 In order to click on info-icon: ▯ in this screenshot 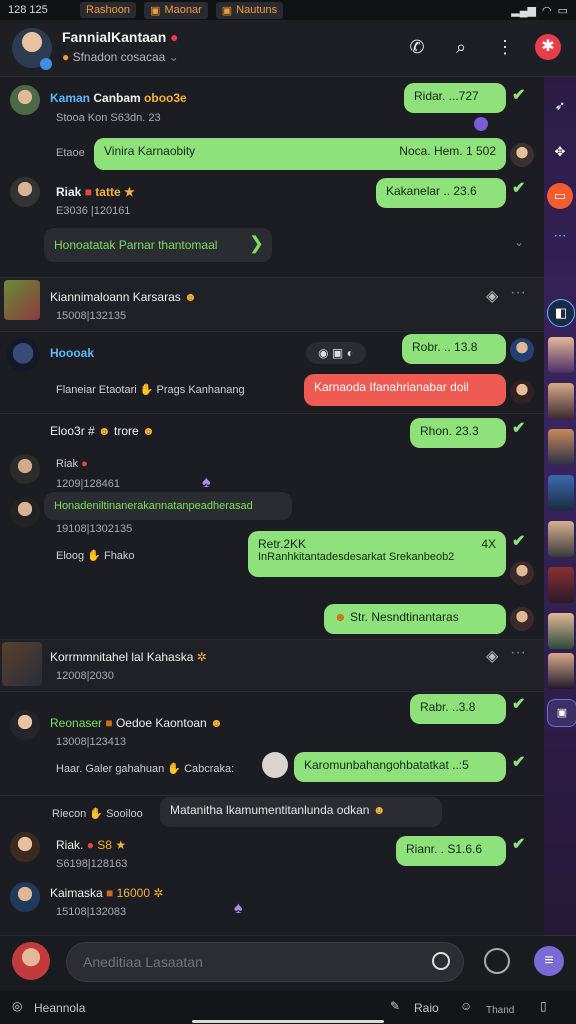, I will do `click(543, 1006)`.